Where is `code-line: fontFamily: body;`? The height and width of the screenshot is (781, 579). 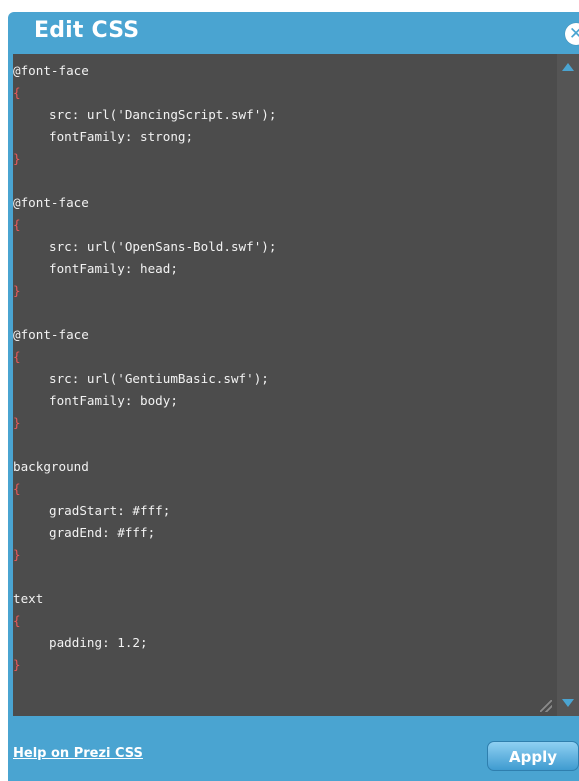 code-line: fontFamily: body; is located at coordinates (113, 400).